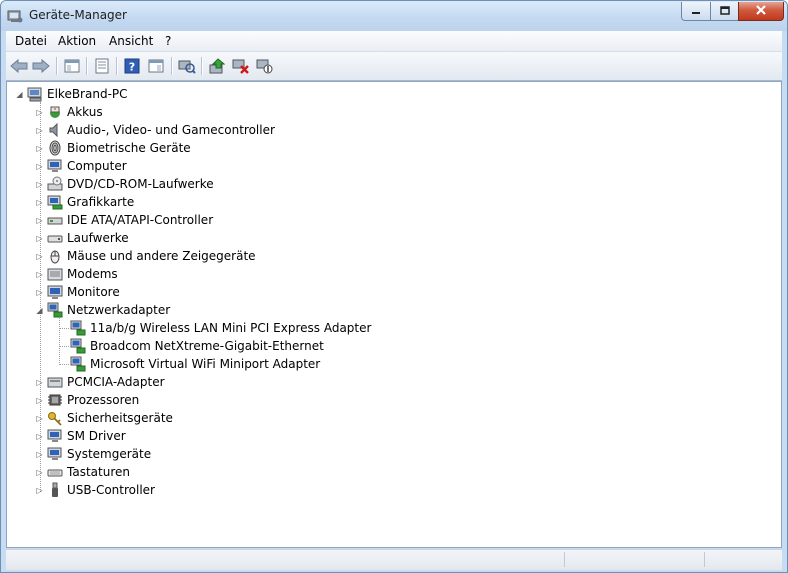  I want to click on security-key-icon, so click(55, 418).